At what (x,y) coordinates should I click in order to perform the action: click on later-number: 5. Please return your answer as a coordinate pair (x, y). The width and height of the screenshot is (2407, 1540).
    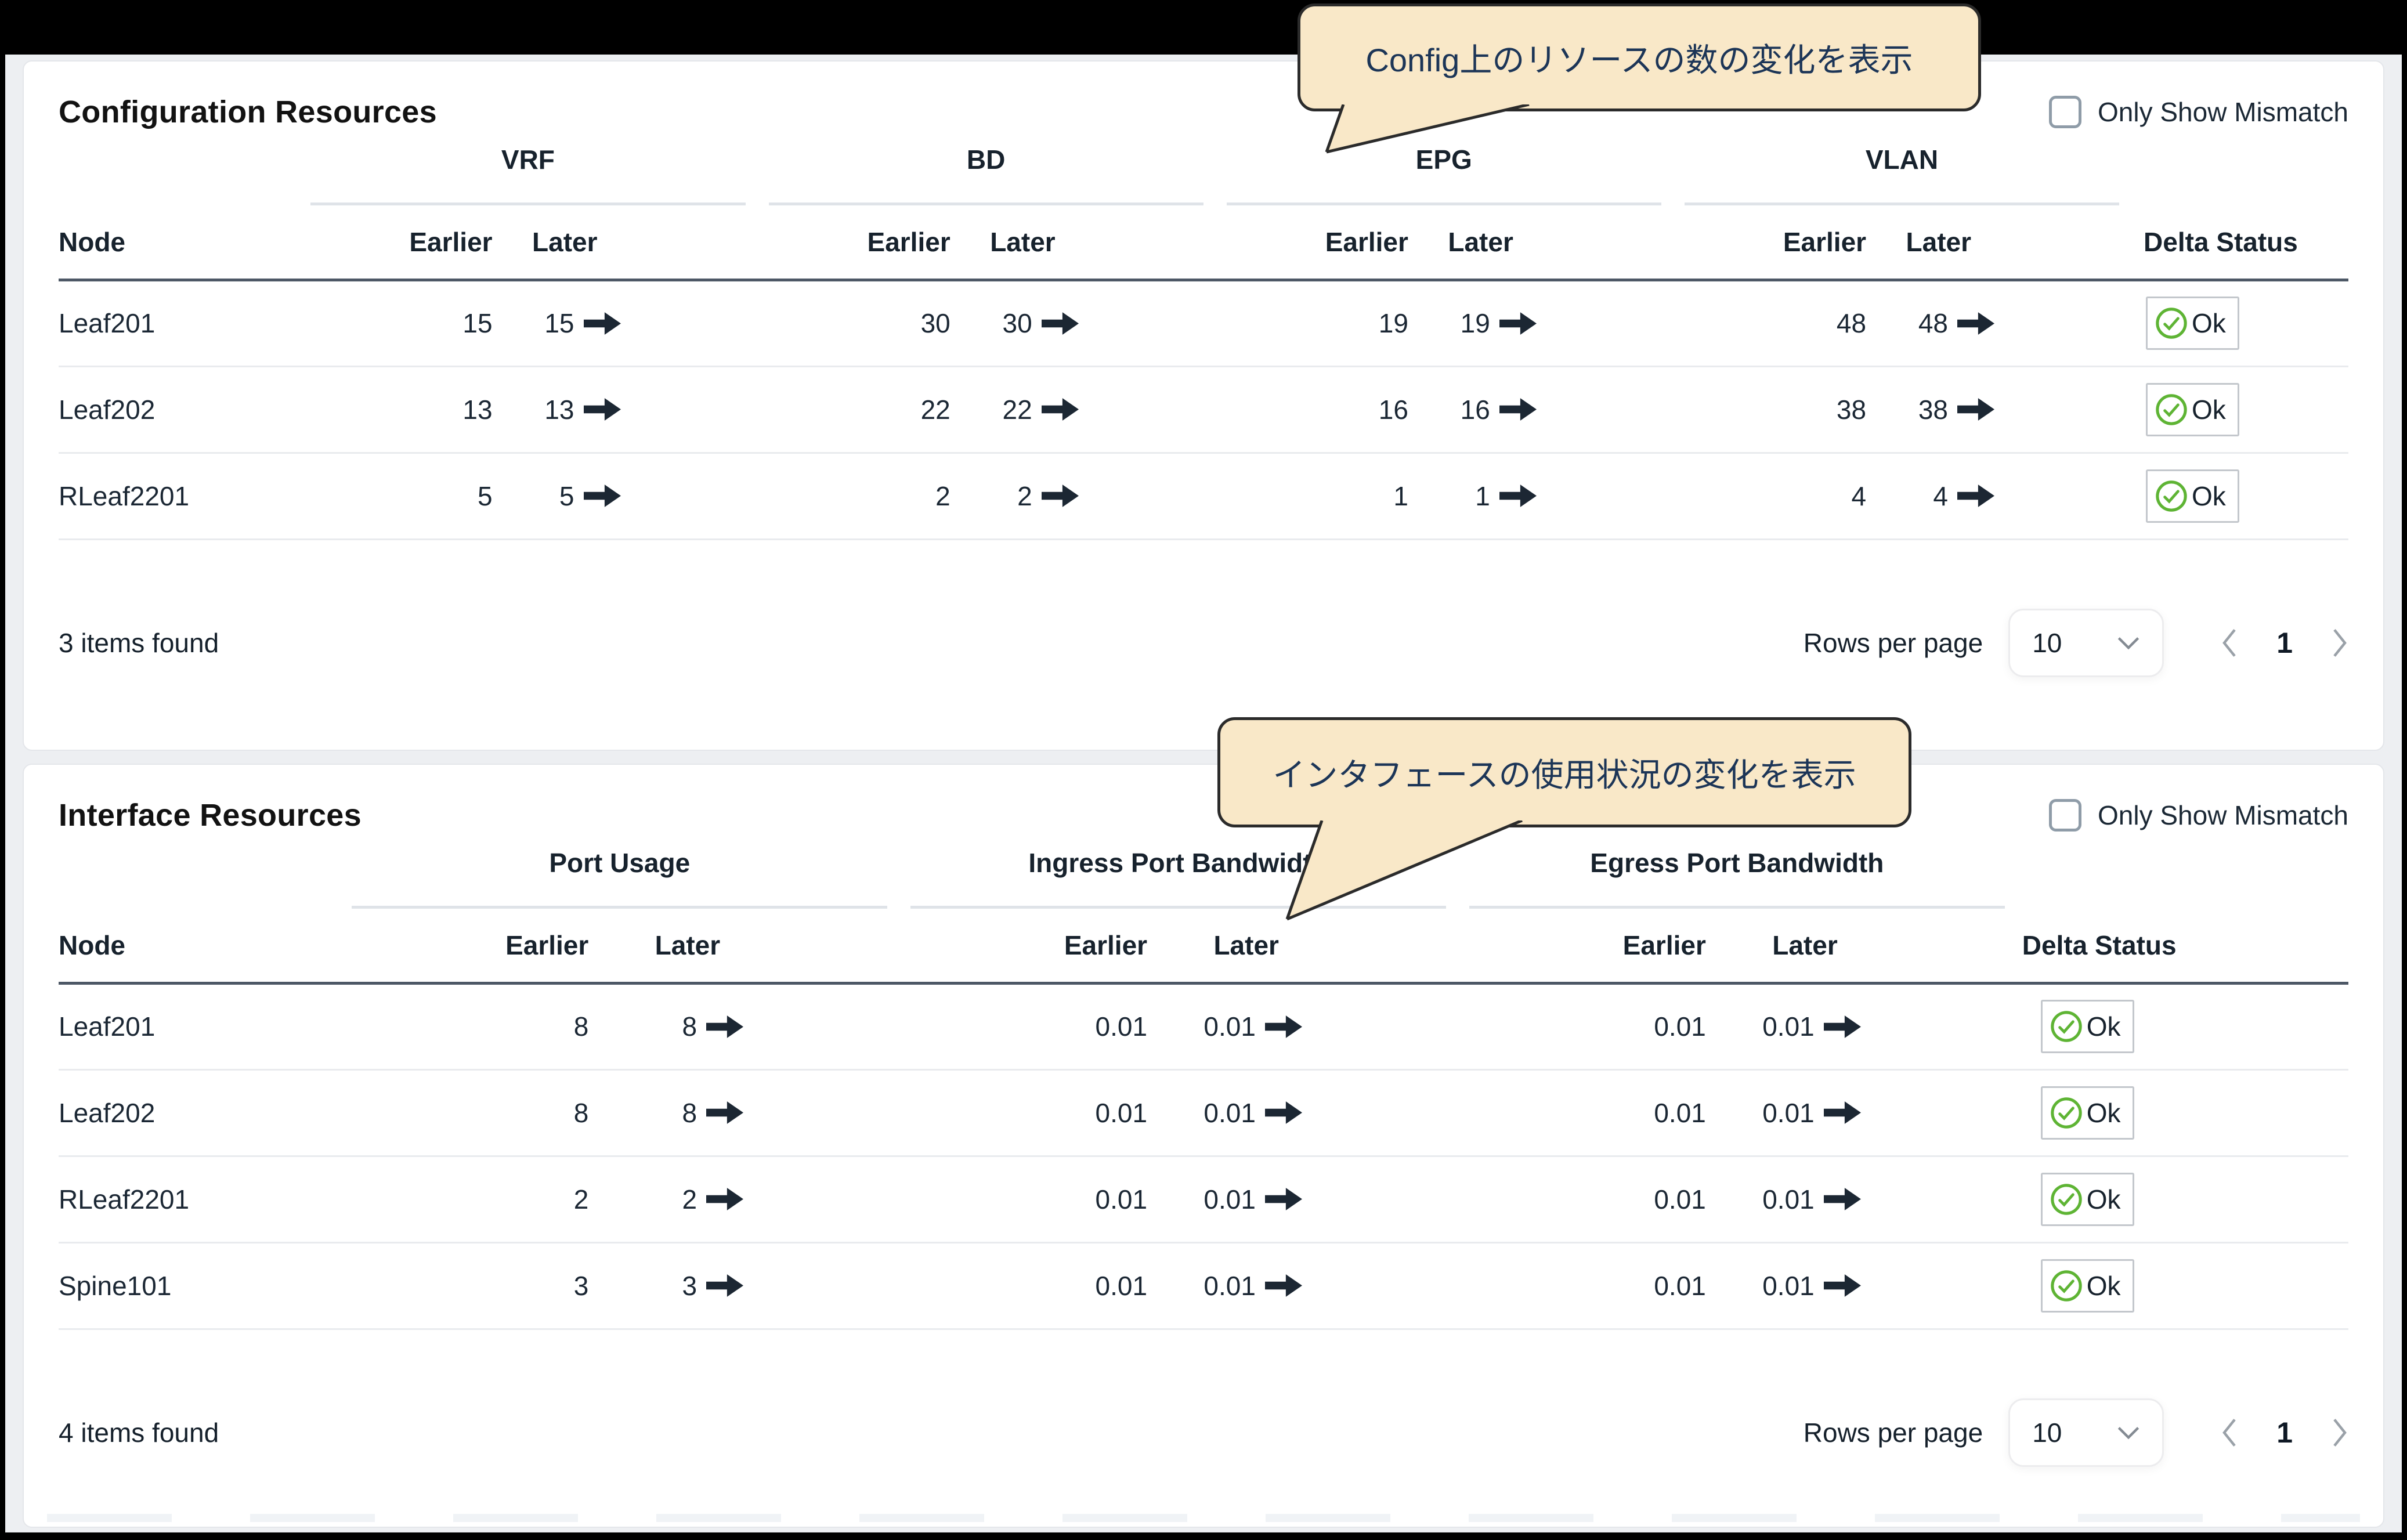
    Looking at the image, I should click on (566, 496).